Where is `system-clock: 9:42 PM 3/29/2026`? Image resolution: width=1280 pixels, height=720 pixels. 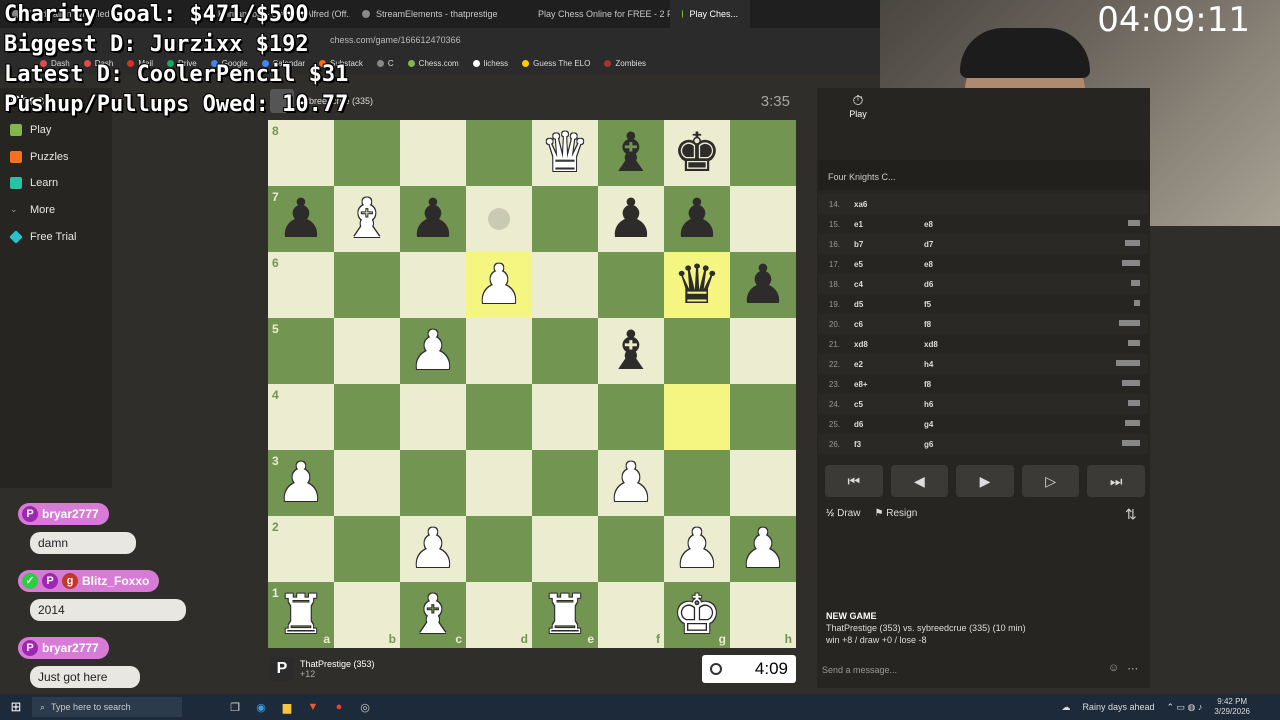 system-clock: 9:42 PM 3/29/2026 is located at coordinates (1232, 707).